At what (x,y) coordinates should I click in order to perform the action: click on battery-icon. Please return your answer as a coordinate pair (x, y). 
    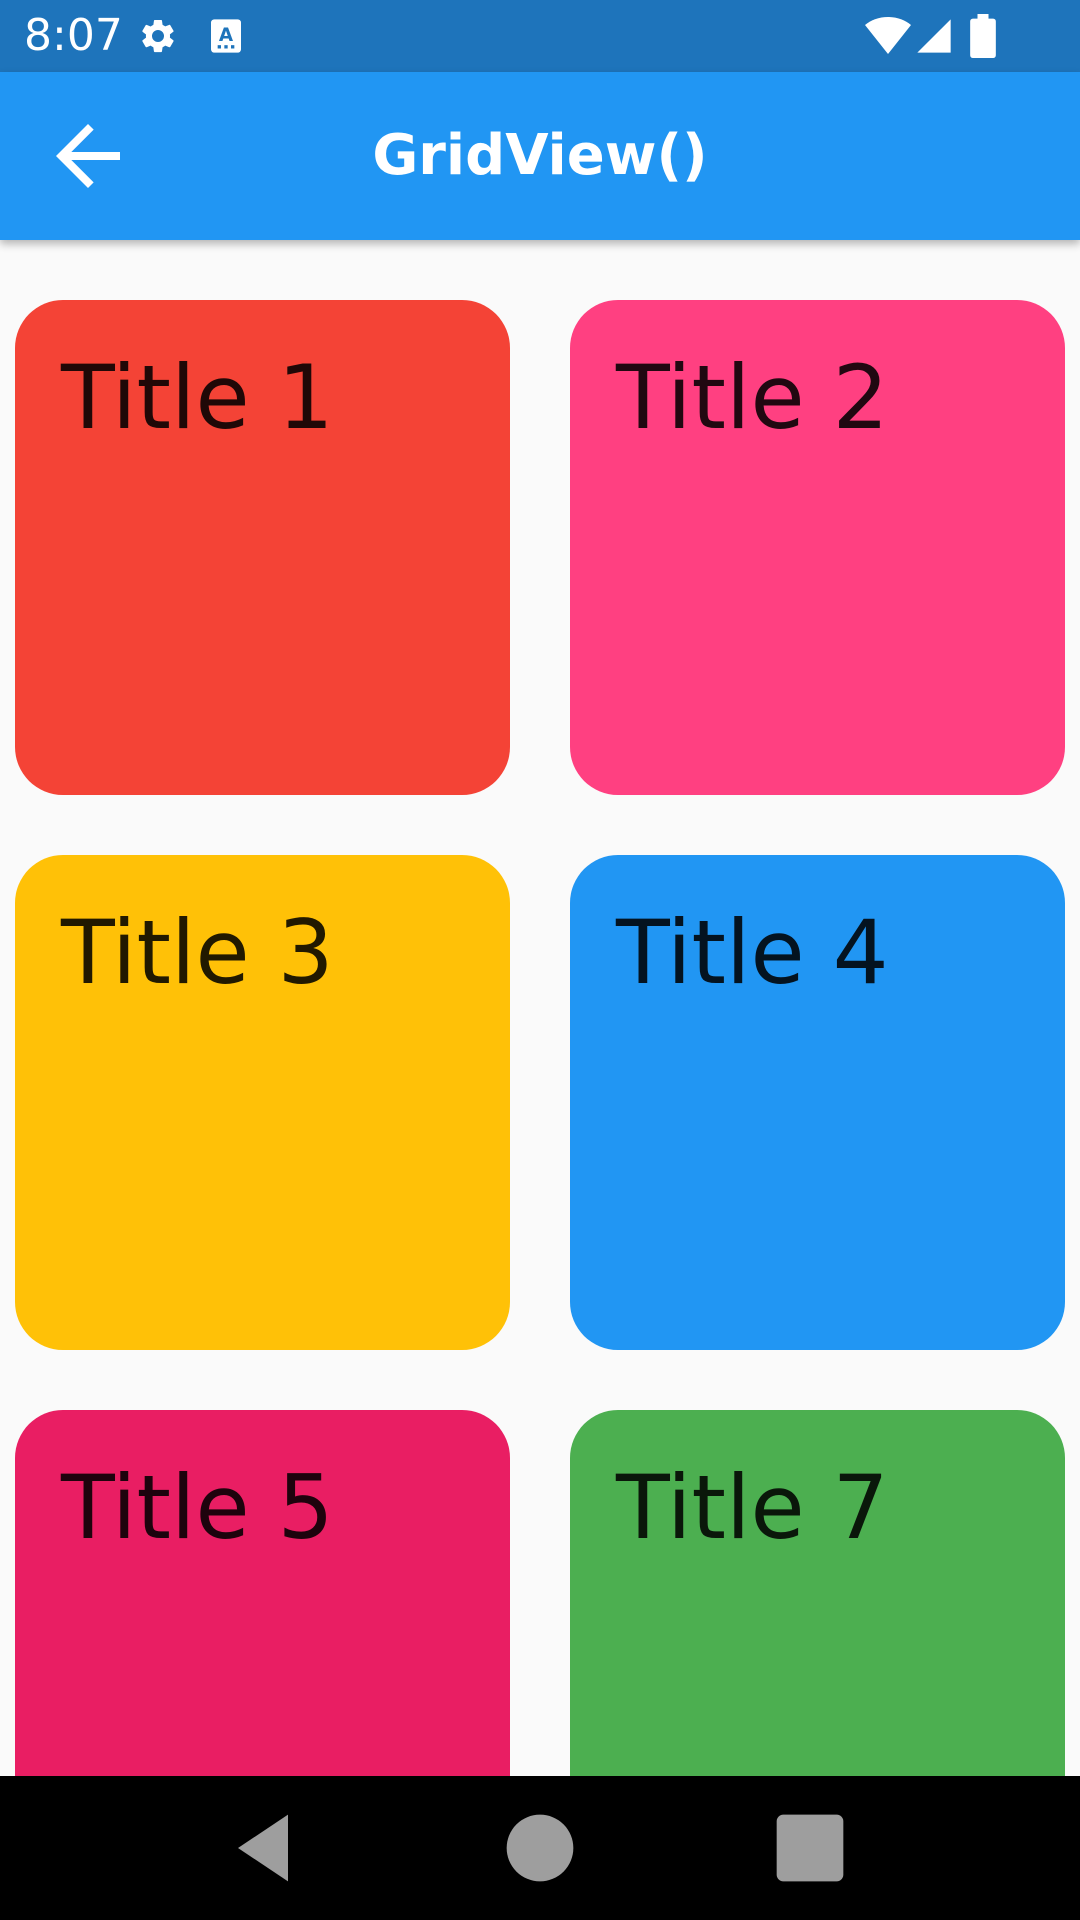
    Looking at the image, I should click on (983, 36).